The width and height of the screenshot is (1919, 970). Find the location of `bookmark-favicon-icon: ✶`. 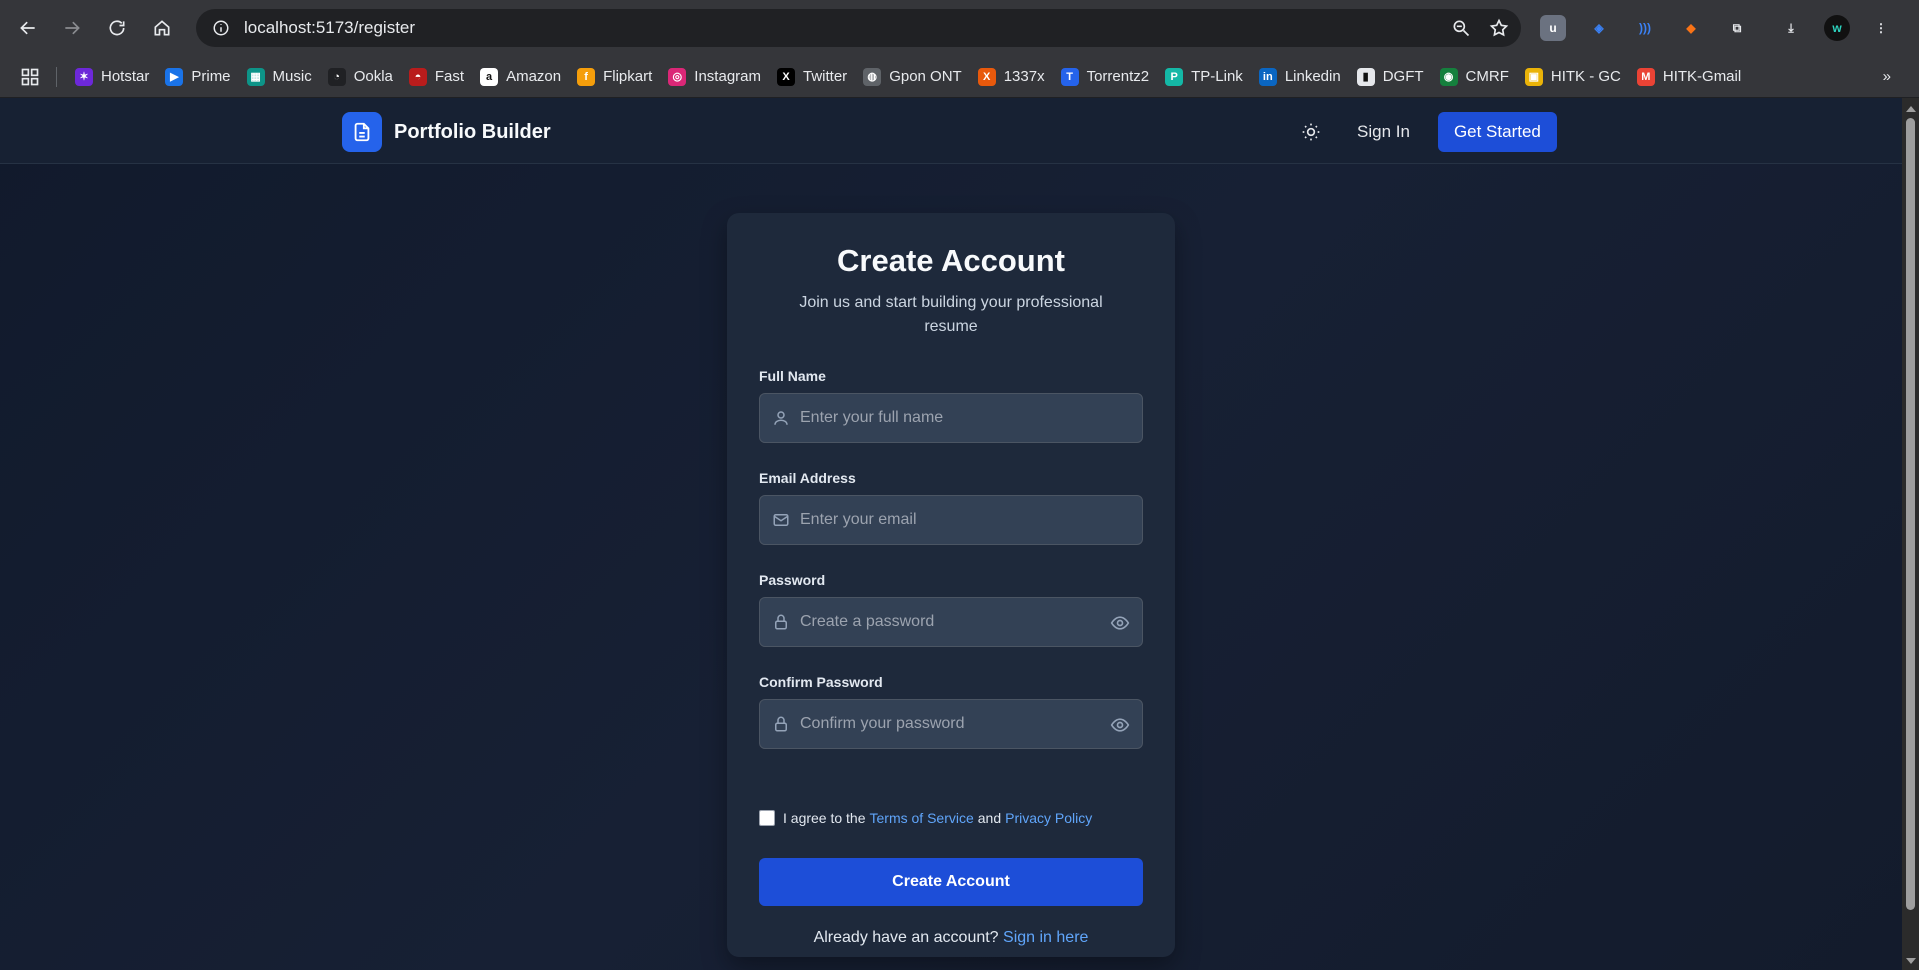

bookmark-favicon-icon: ✶ is located at coordinates (84, 76).